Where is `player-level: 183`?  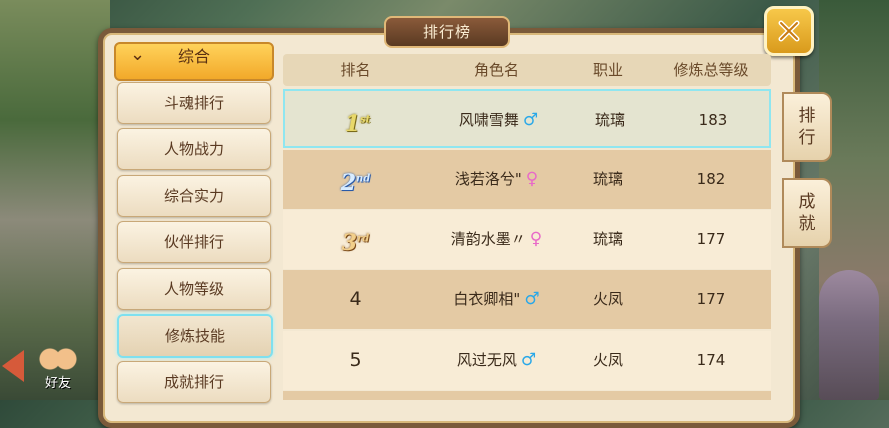 player-level: 183 is located at coordinates (713, 120).